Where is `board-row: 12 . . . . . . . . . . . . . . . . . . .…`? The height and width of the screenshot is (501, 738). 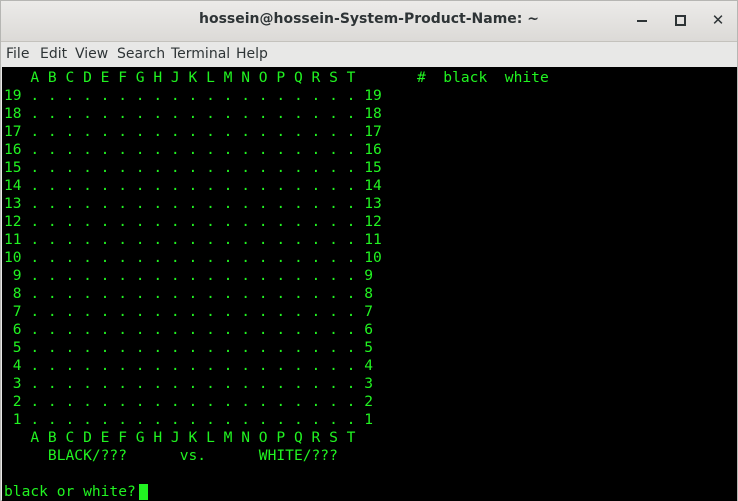
board-row: 12 . . . . . . . . . . . . . . . . . . .… is located at coordinates (193, 221).